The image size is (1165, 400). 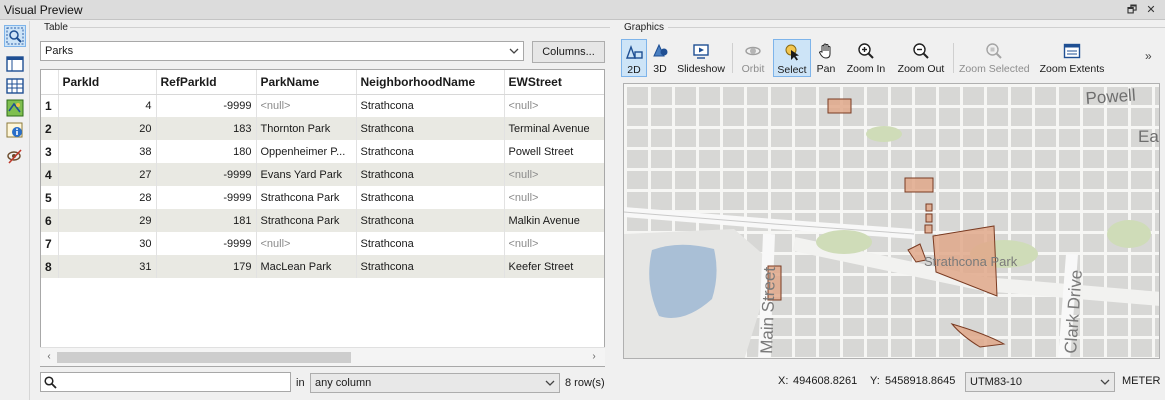 What do you see at coordinates (921, 58) in the screenshot?
I see `tool-zoom-out: Zoom Out` at bounding box center [921, 58].